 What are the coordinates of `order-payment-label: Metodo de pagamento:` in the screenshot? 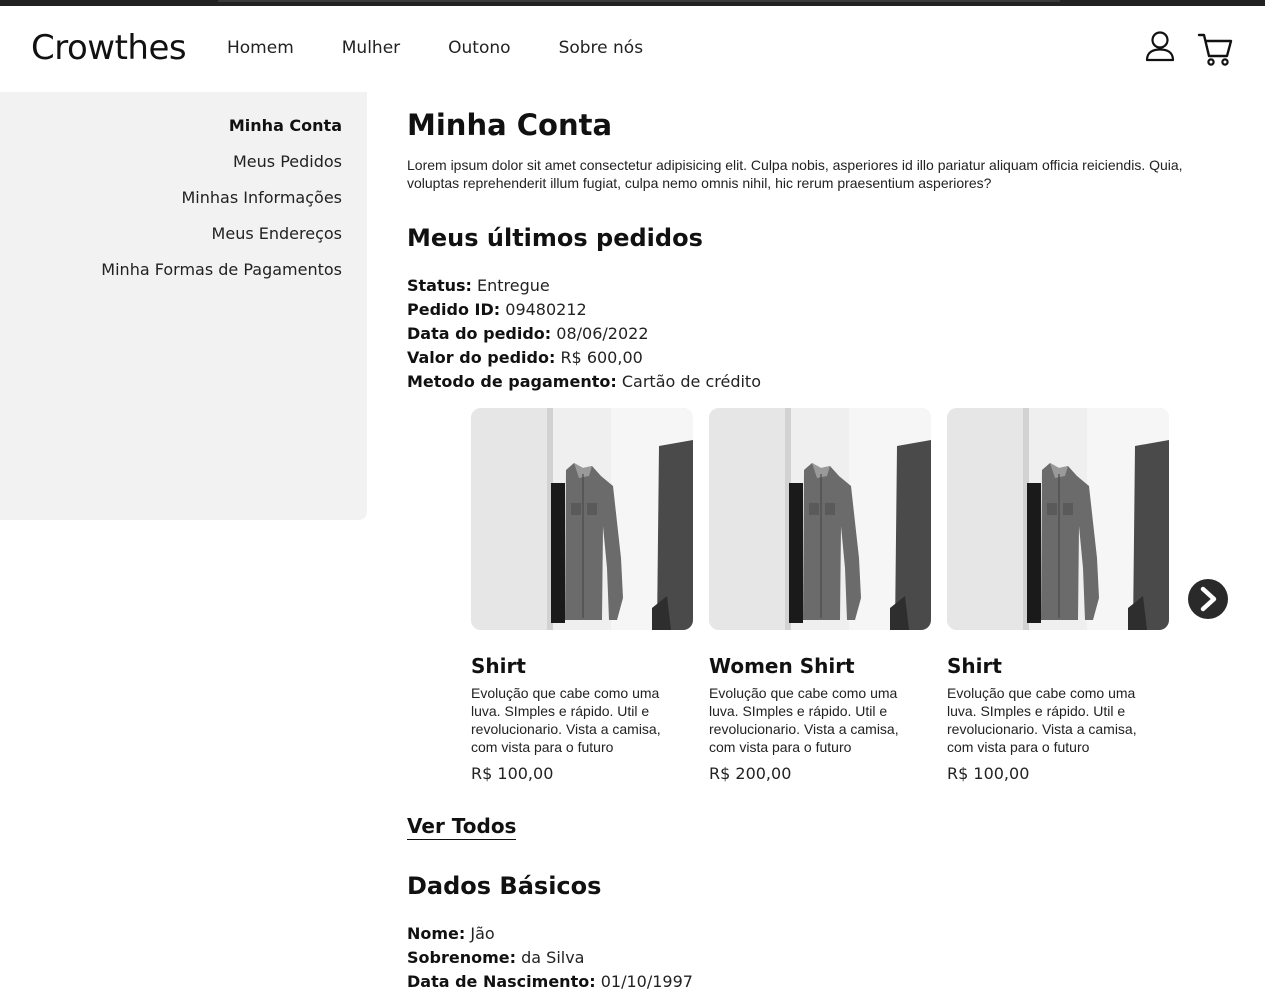 It's located at (512, 381).